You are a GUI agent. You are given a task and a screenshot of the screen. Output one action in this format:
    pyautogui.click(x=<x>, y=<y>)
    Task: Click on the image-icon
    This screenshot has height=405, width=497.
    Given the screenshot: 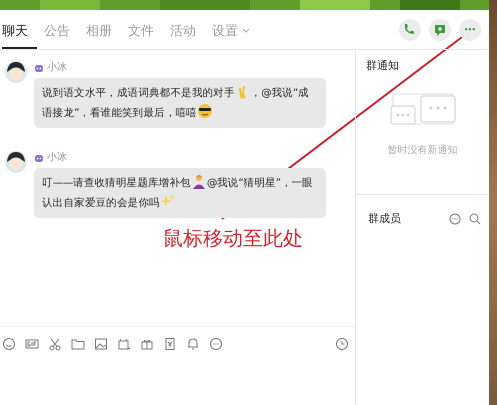 What is the action you would take?
    pyautogui.click(x=101, y=343)
    